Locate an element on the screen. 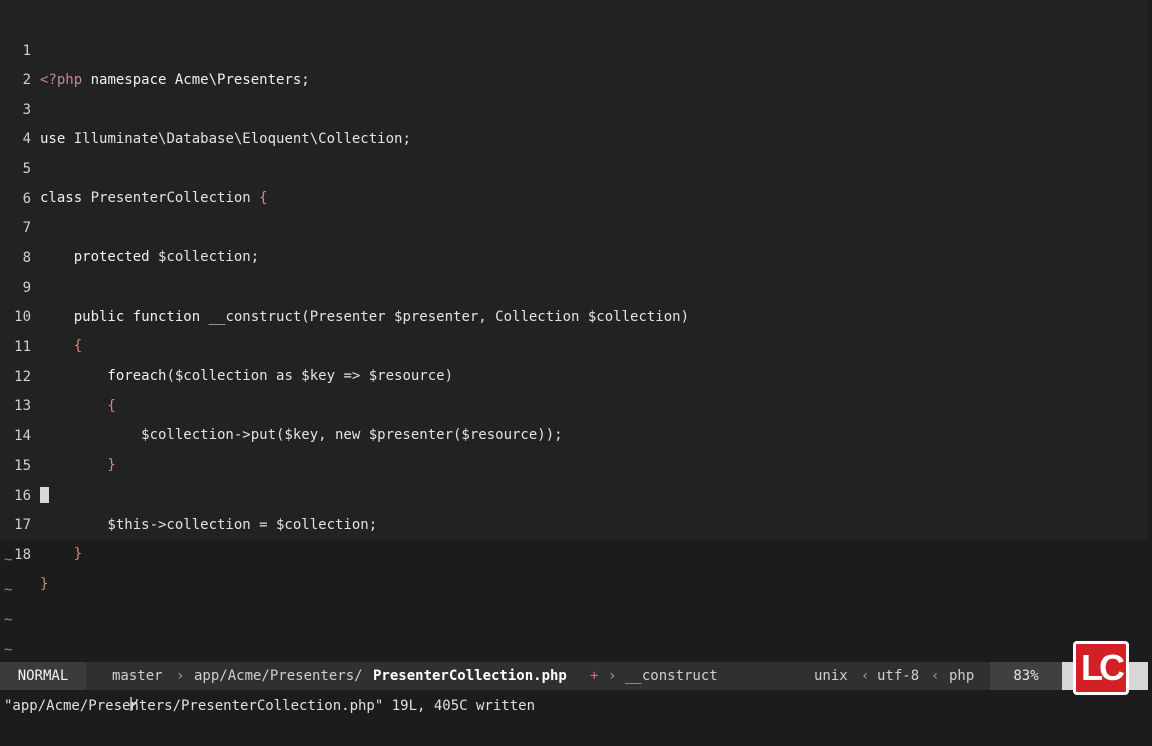 The image size is (1152, 746). code-line: 16 $this->collection = $collection; is located at coordinates (574, 493).